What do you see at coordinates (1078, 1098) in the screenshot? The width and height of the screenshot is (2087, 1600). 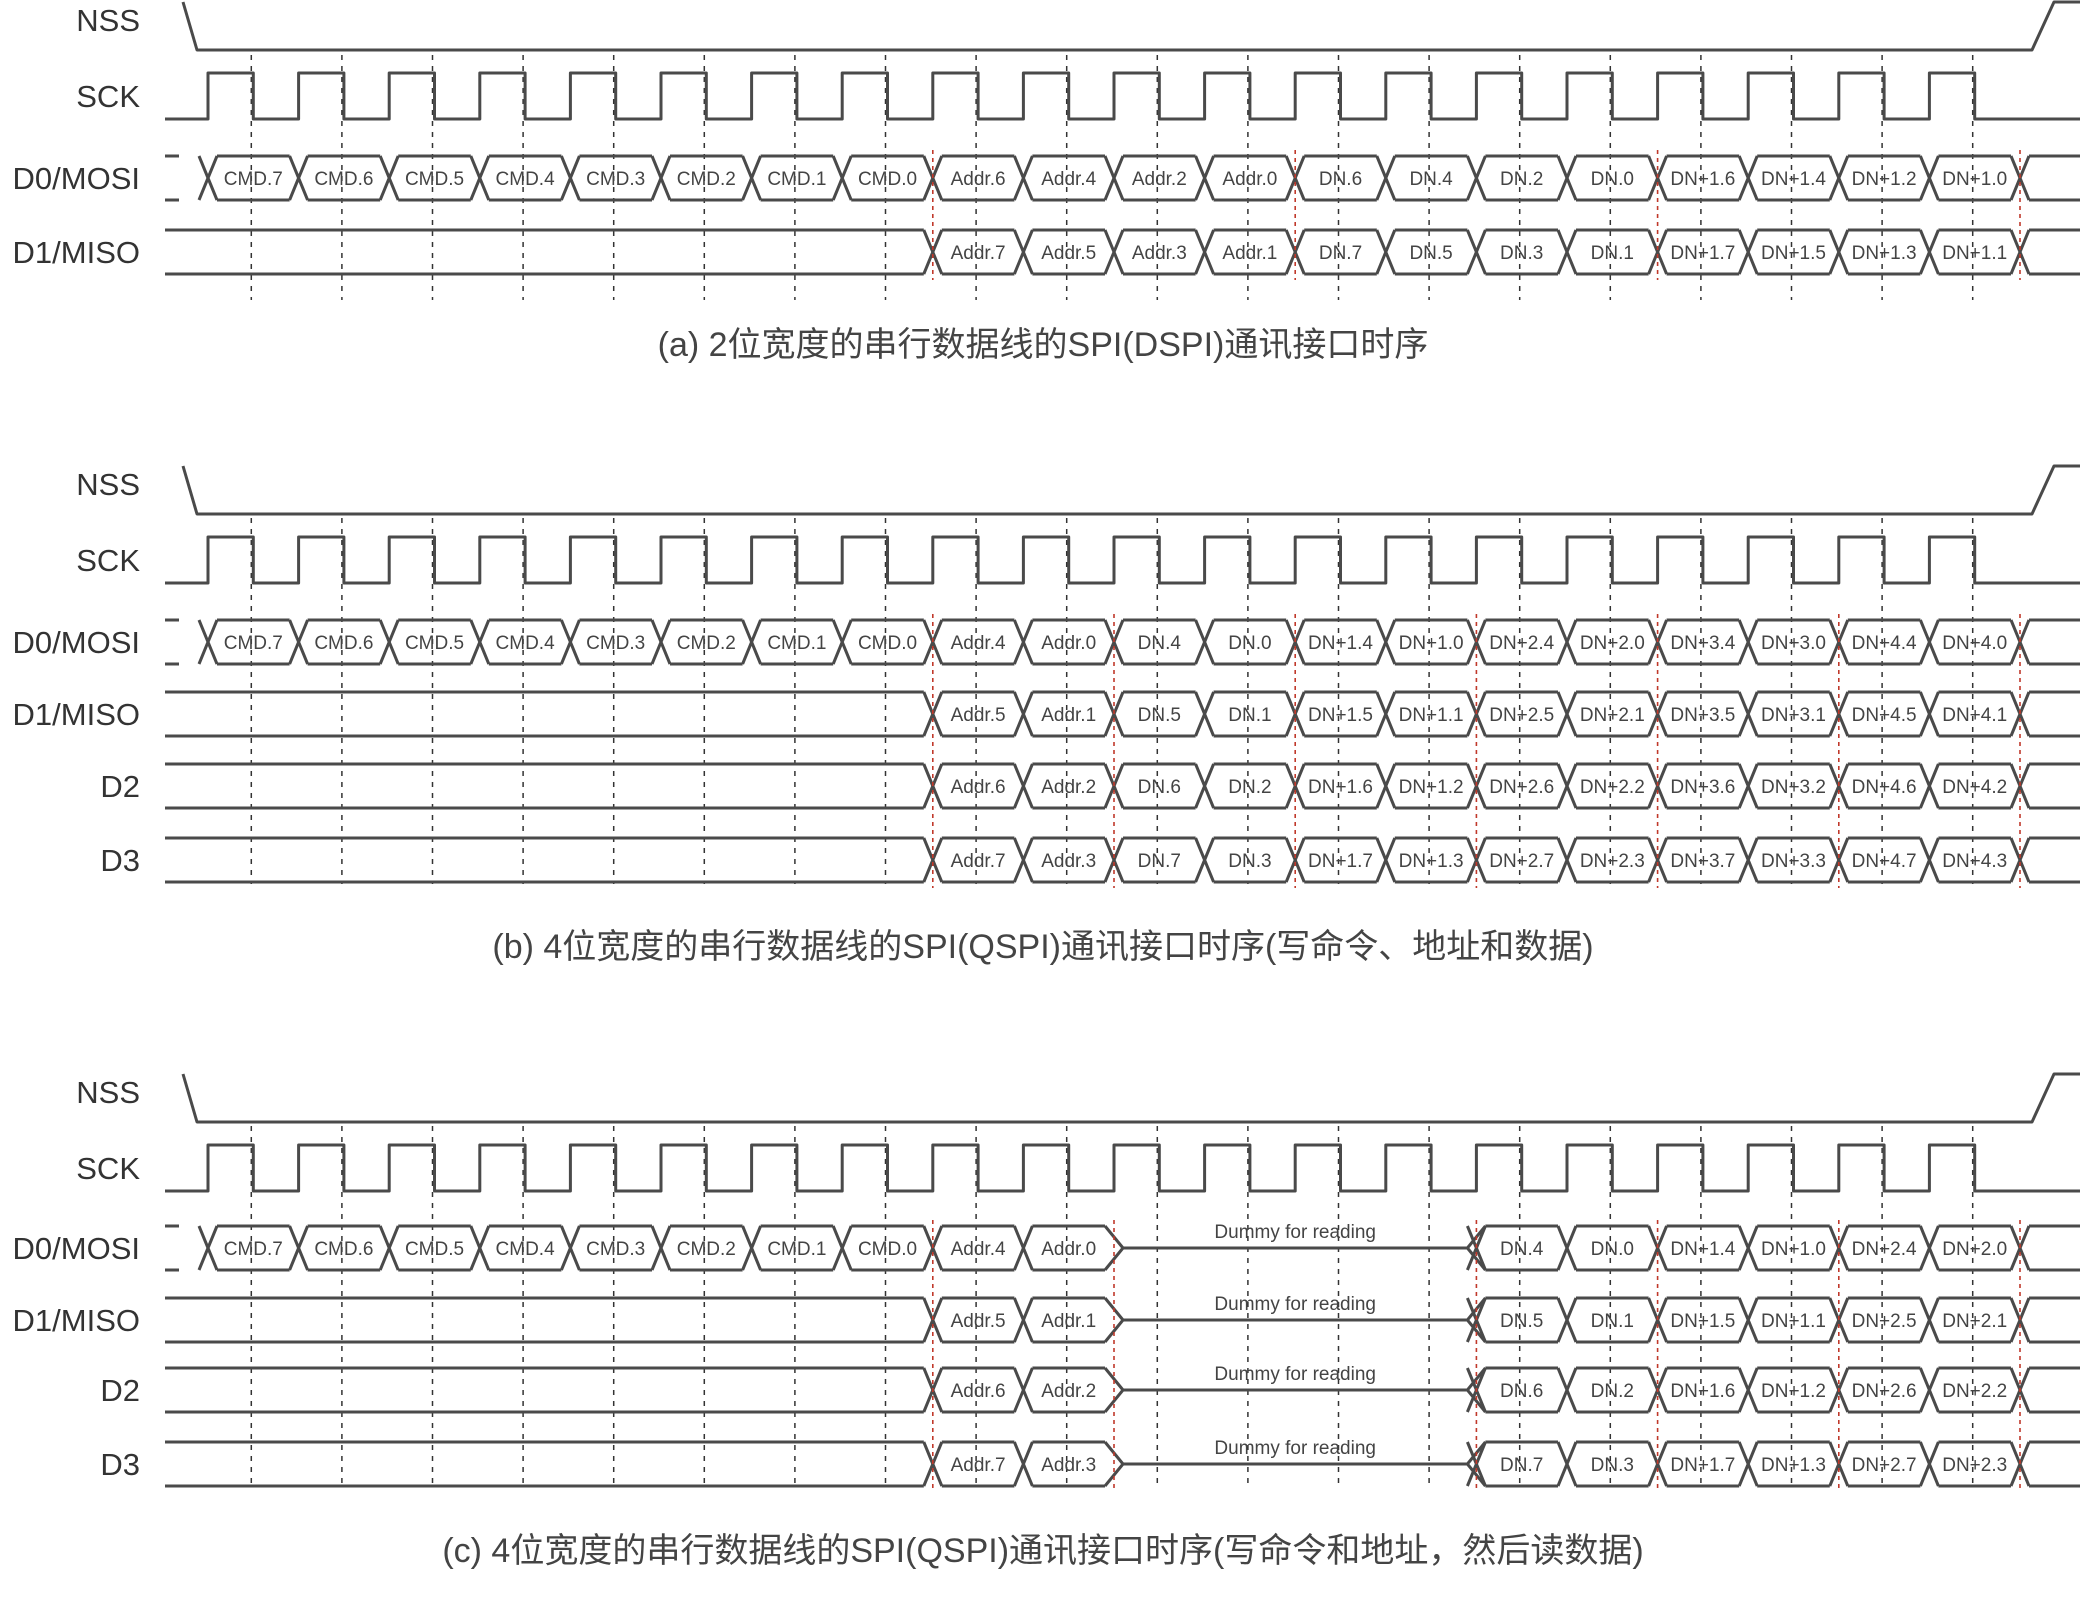 I see `signal-nss: NSS` at bounding box center [1078, 1098].